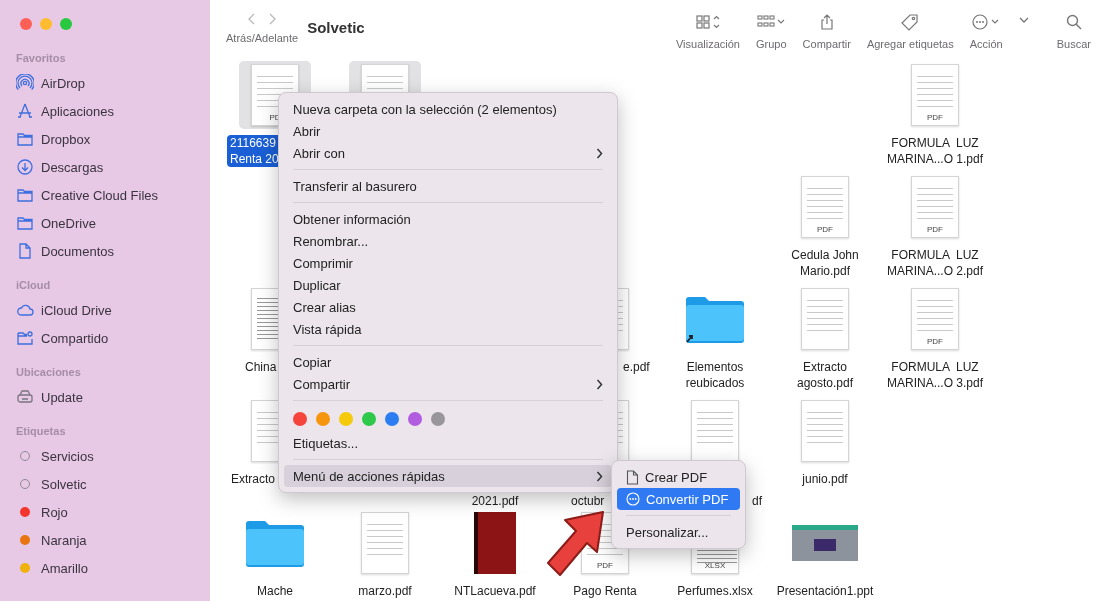 Image resolution: width=1105 pixels, height=601 pixels. I want to click on file-name: Cedula John Mario.pdf, so click(825, 263).